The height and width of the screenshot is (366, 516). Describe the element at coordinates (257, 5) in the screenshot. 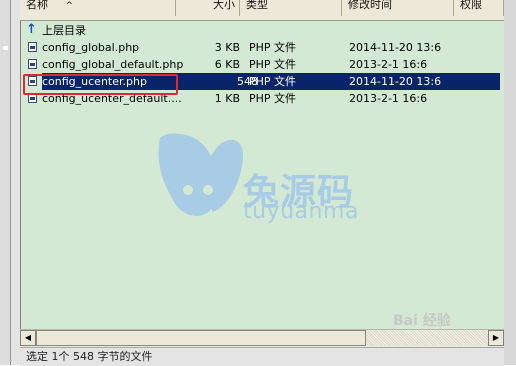

I see `column-type-label: 类型` at that location.